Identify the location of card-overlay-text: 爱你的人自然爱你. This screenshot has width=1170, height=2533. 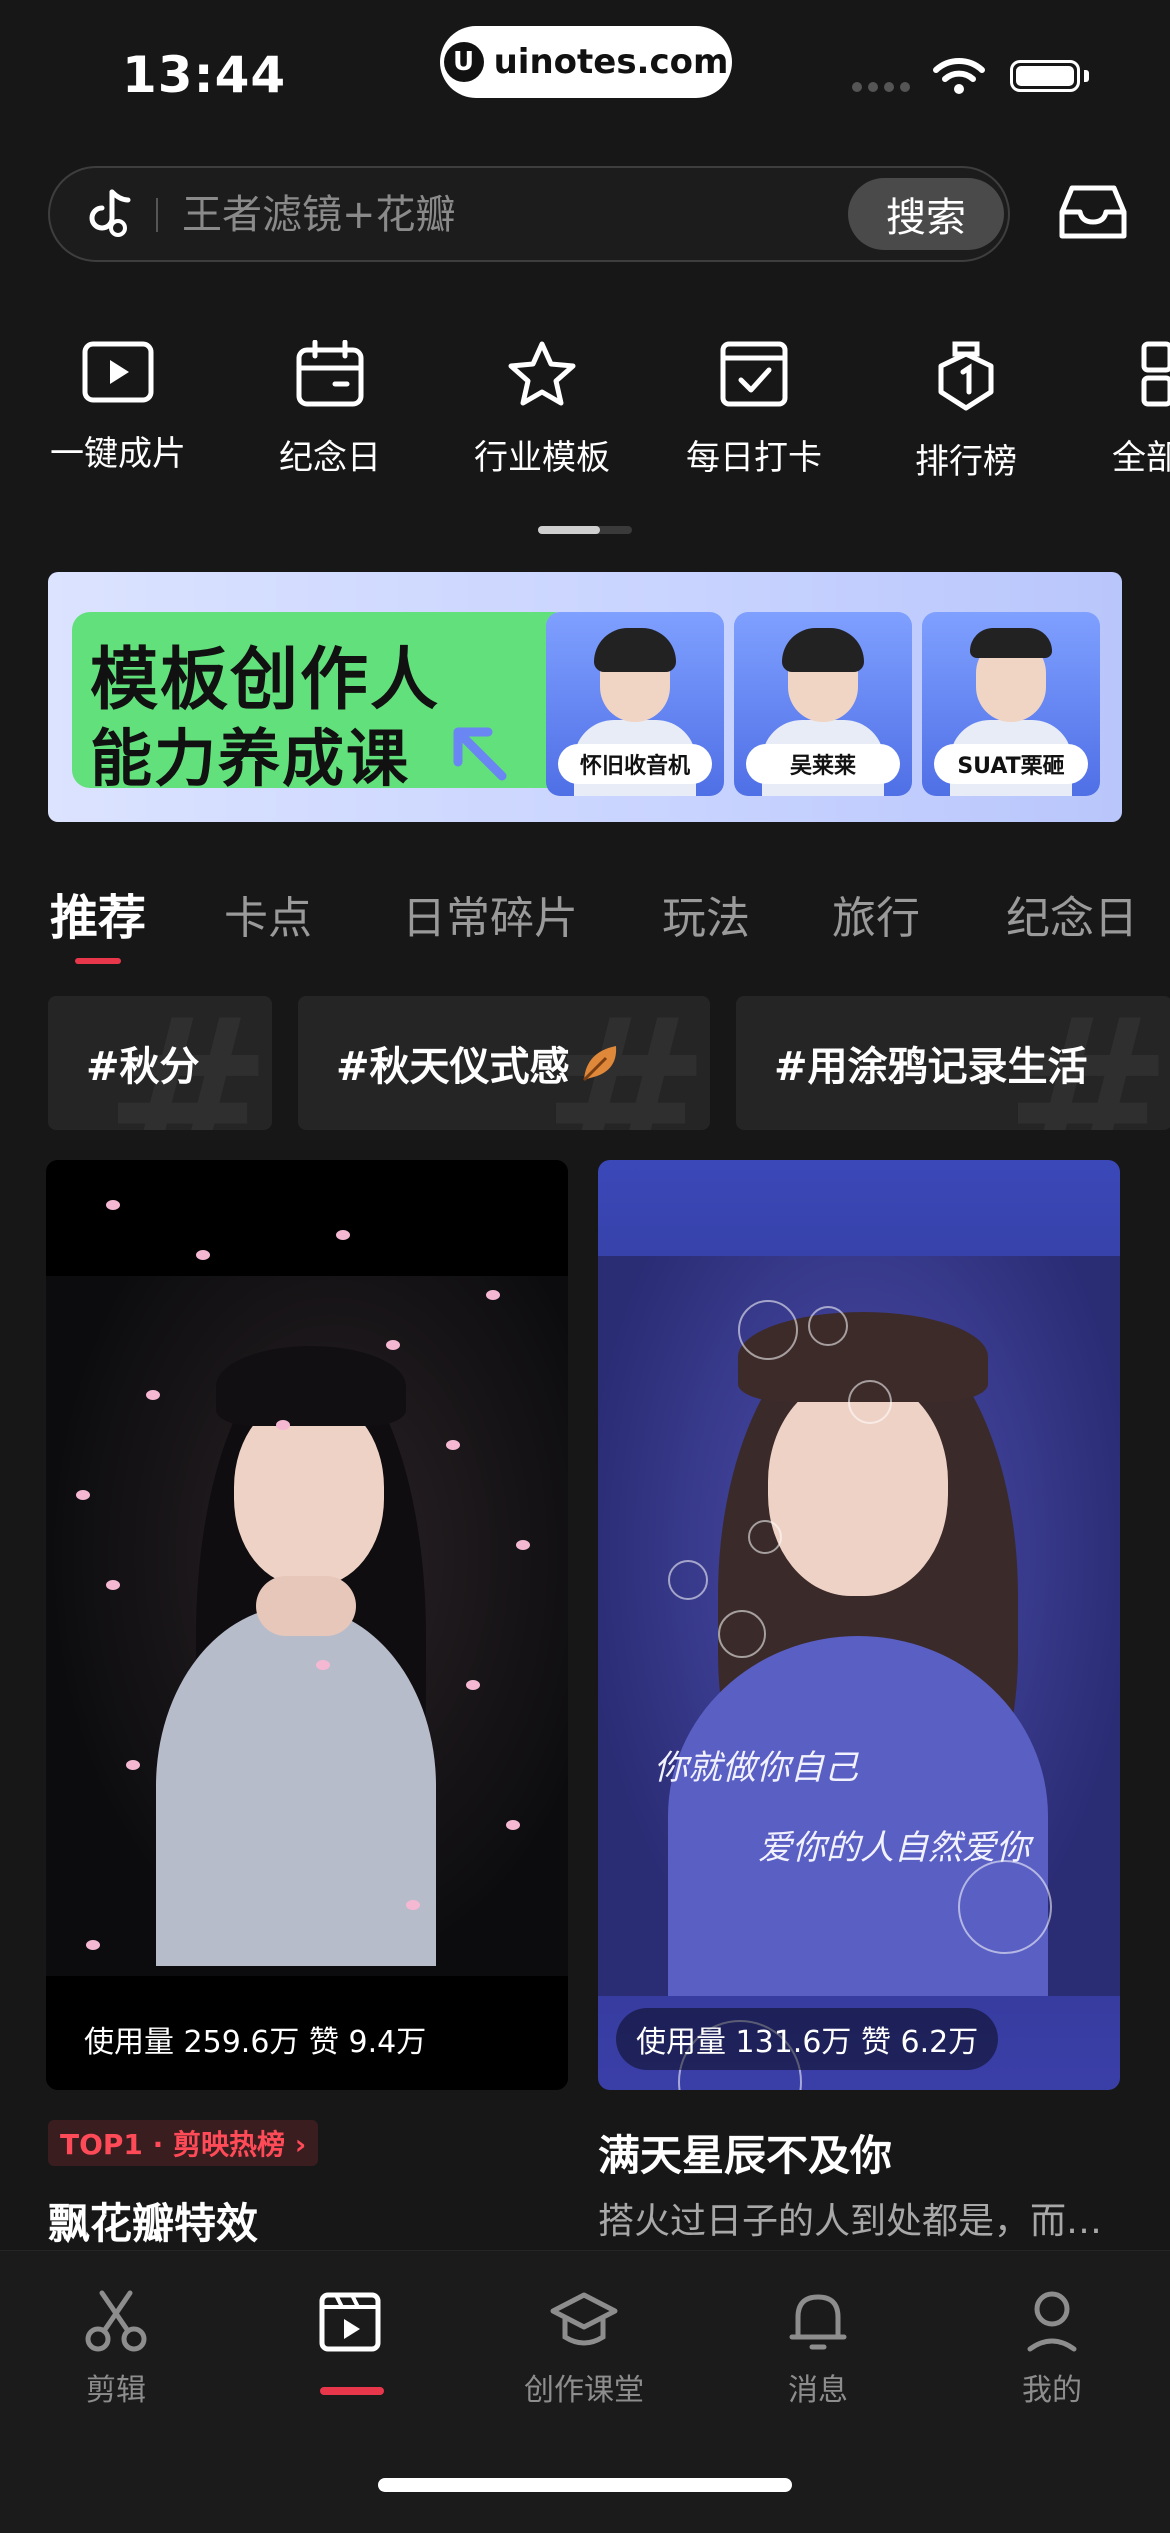
(894, 1848).